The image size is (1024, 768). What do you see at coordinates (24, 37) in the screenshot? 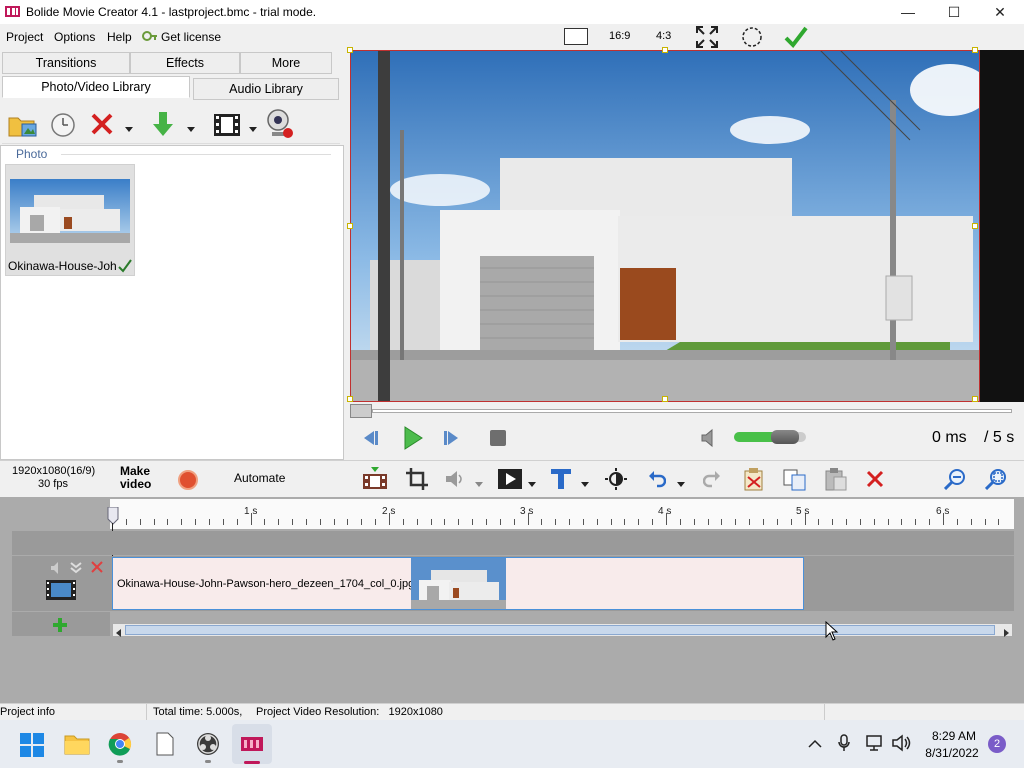
I see `menu-project: Project` at bounding box center [24, 37].